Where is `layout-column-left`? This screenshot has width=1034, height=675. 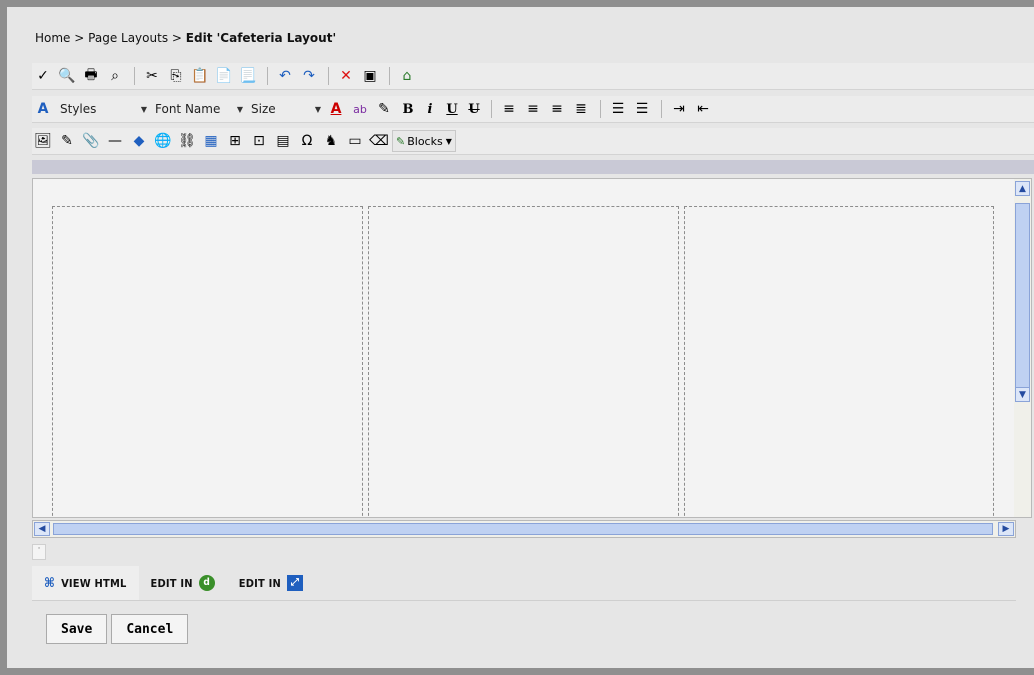 layout-column-left is located at coordinates (207, 361).